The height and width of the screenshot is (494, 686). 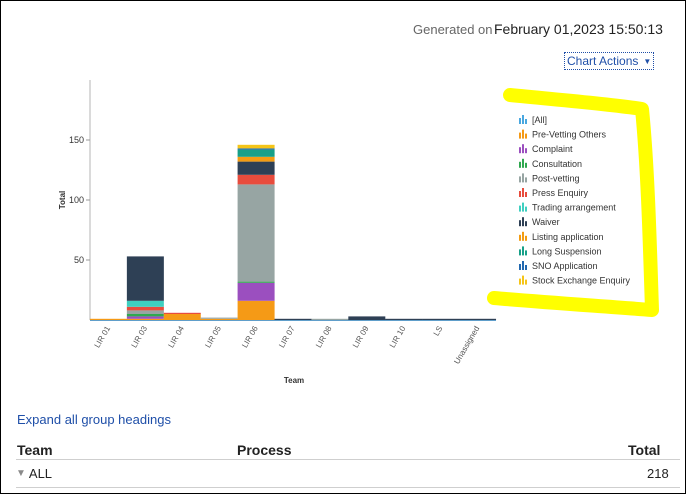 What do you see at coordinates (76, 200) in the screenshot?
I see `y-tick-label: 100` at bounding box center [76, 200].